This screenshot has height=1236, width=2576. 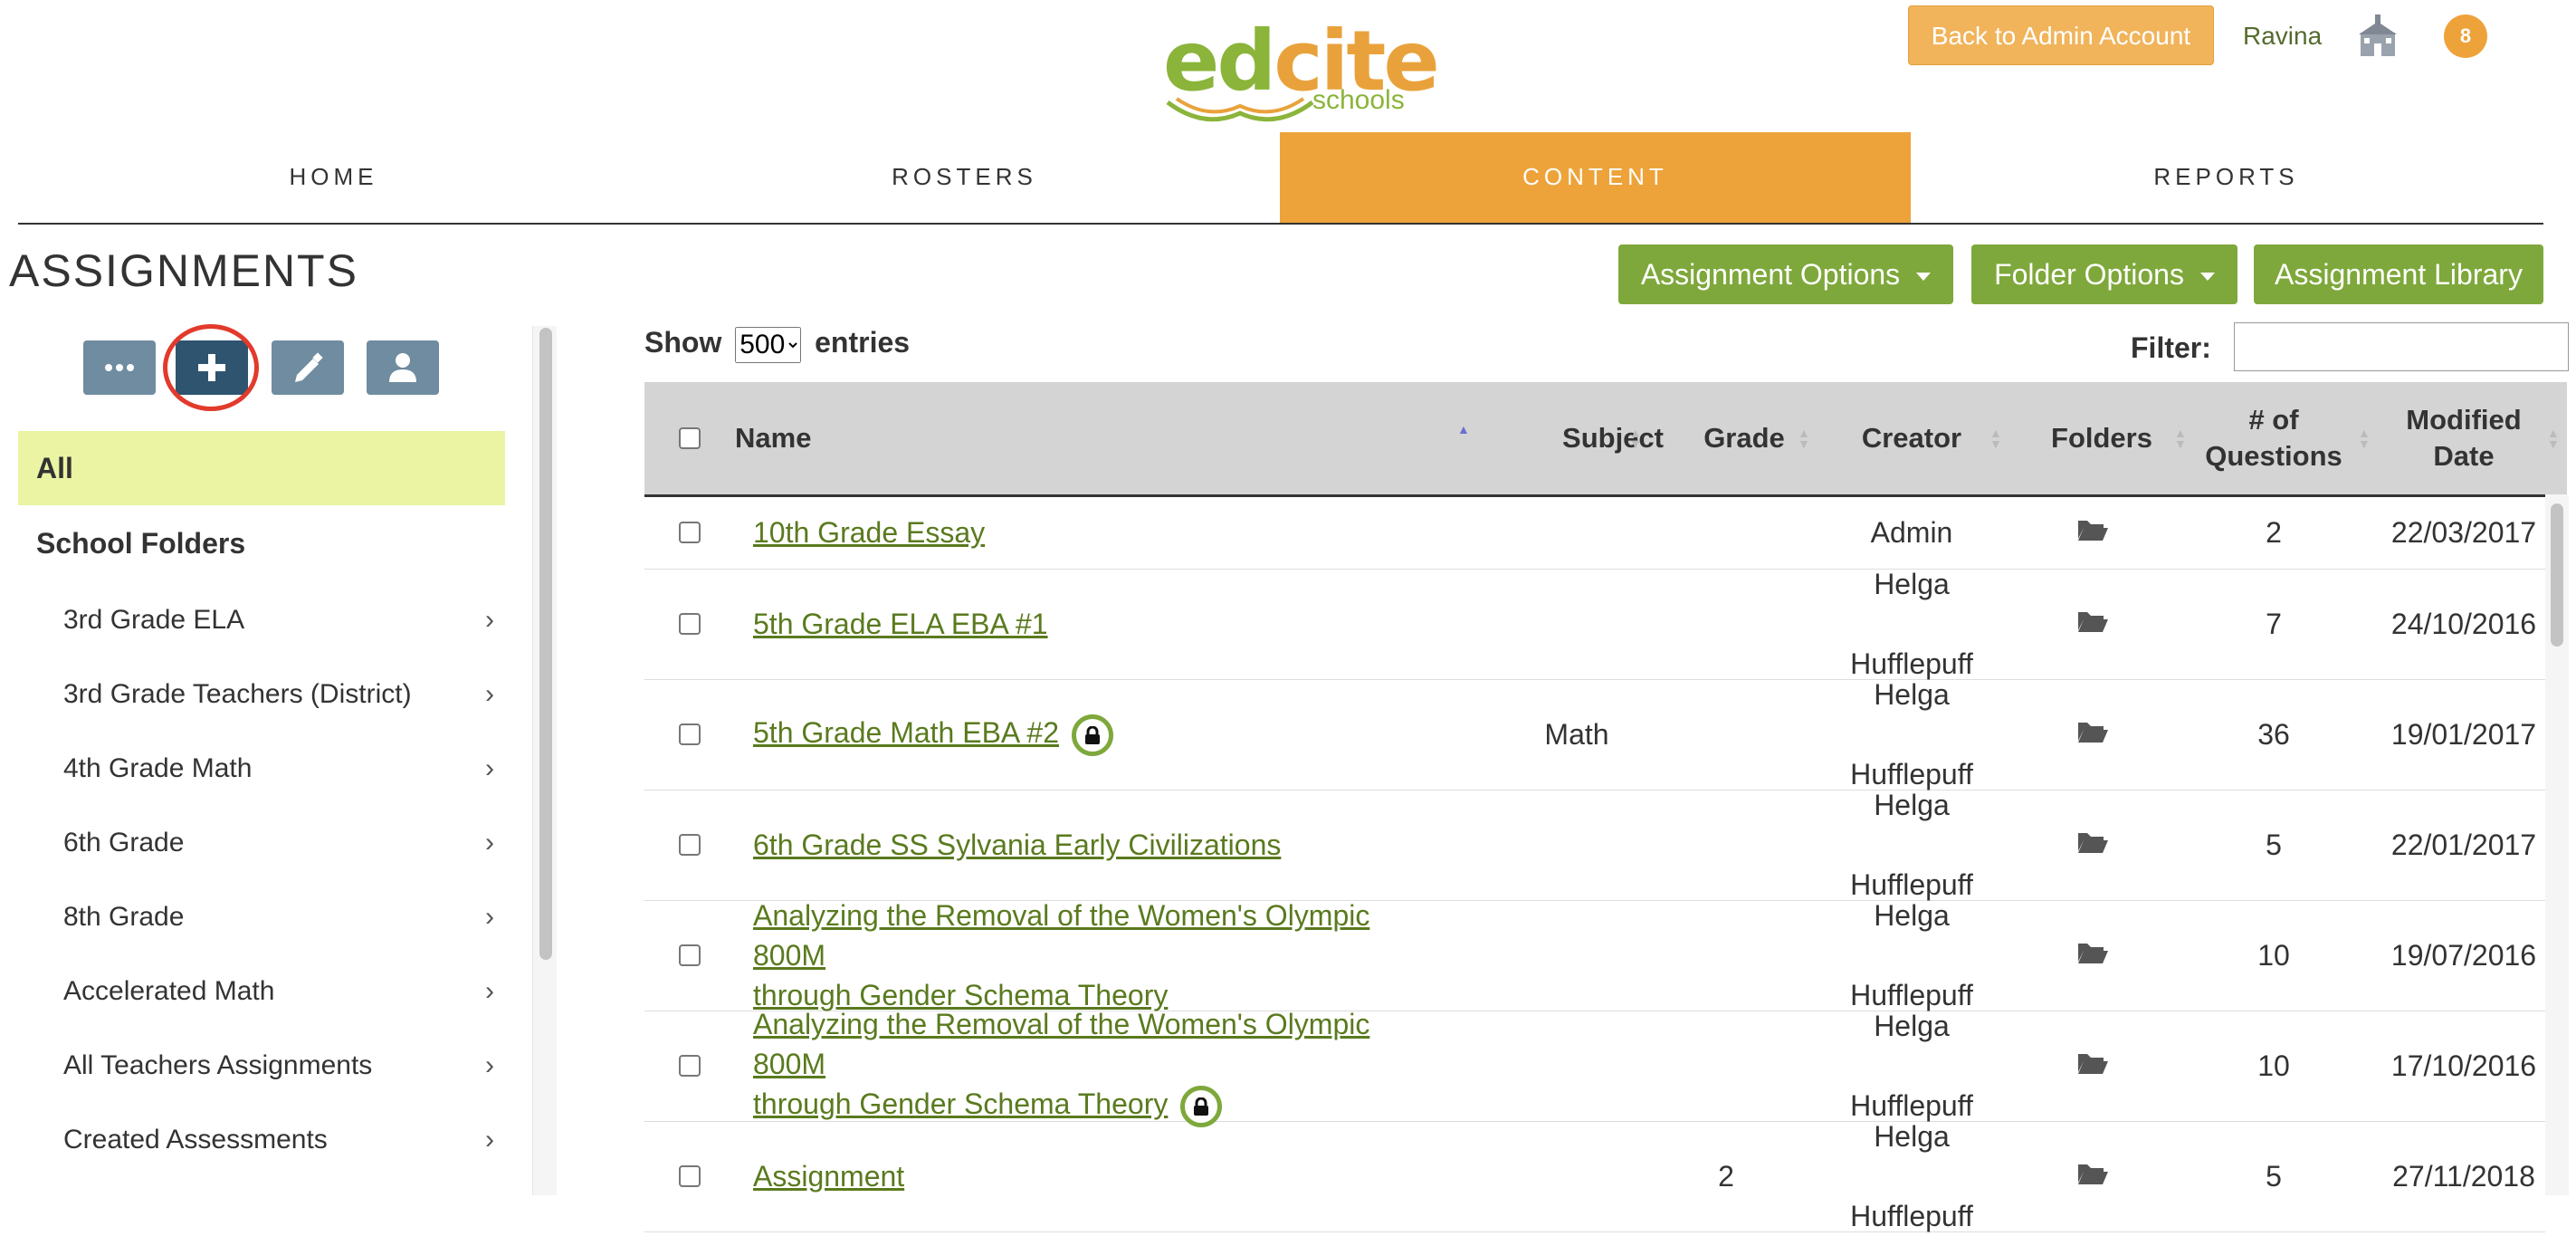 I want to click on school-icon, so click(x=2378, y=35).